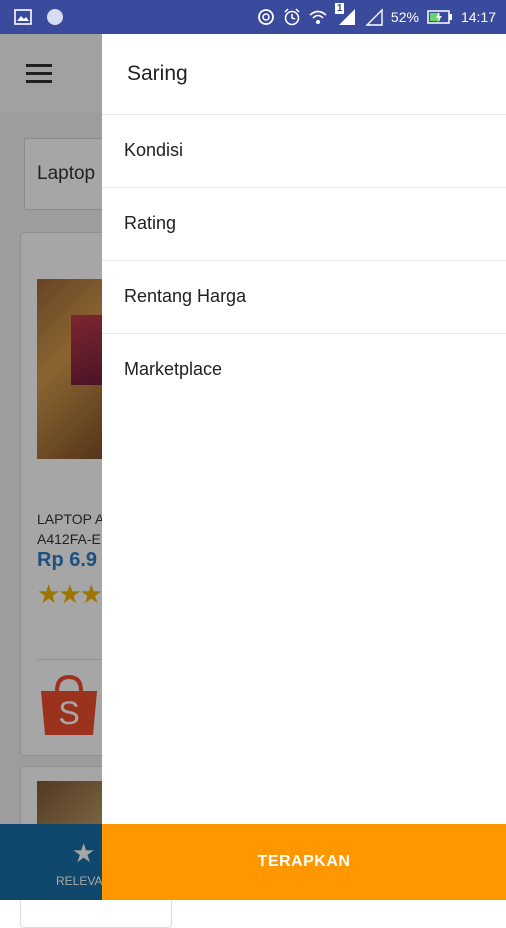 The height and width of the screenshot is (928, 506). I want to click on filter-item-rating: Rating, so click(304, 223).